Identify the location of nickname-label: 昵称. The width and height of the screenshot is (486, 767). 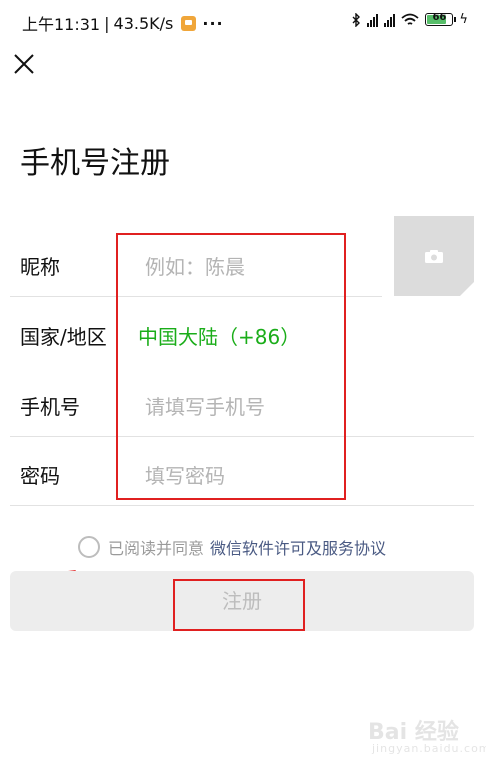
(40, 267).